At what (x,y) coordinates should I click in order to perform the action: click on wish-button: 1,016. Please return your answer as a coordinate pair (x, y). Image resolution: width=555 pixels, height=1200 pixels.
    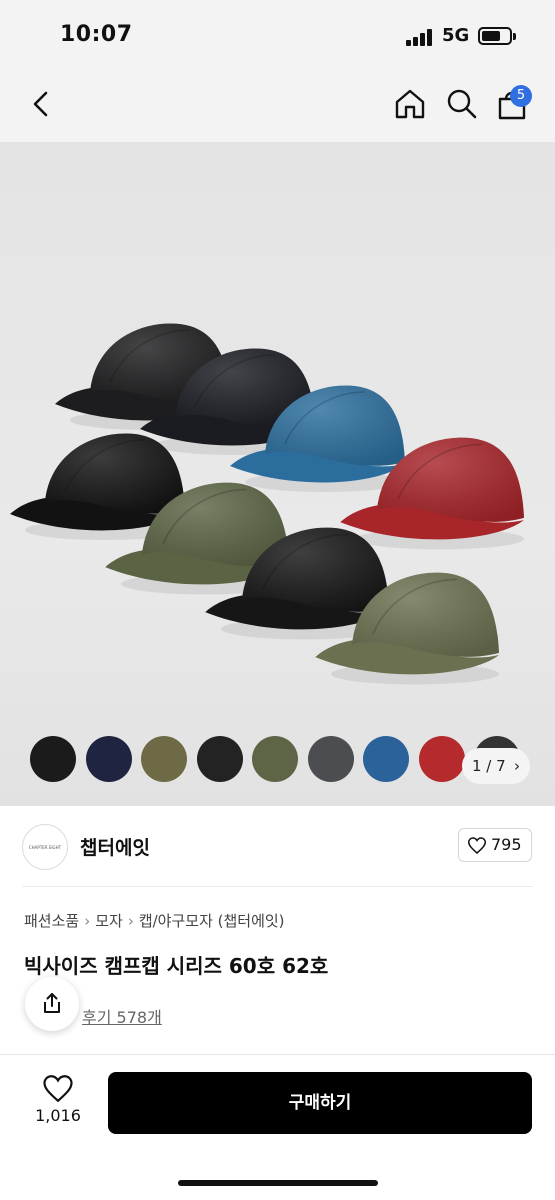
    Looking at the image, I should click on (58, 1105).